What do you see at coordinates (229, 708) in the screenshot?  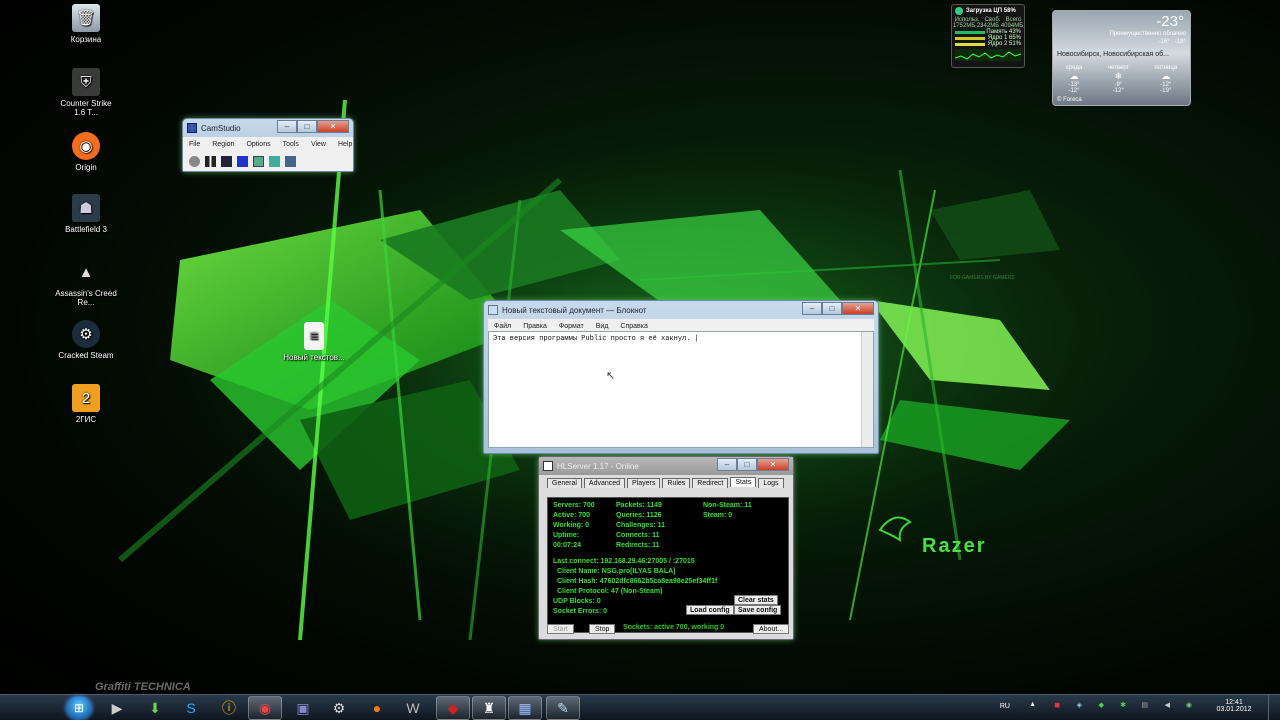 I see `info-icon: ⓘ` at bounding box center [229, 708].